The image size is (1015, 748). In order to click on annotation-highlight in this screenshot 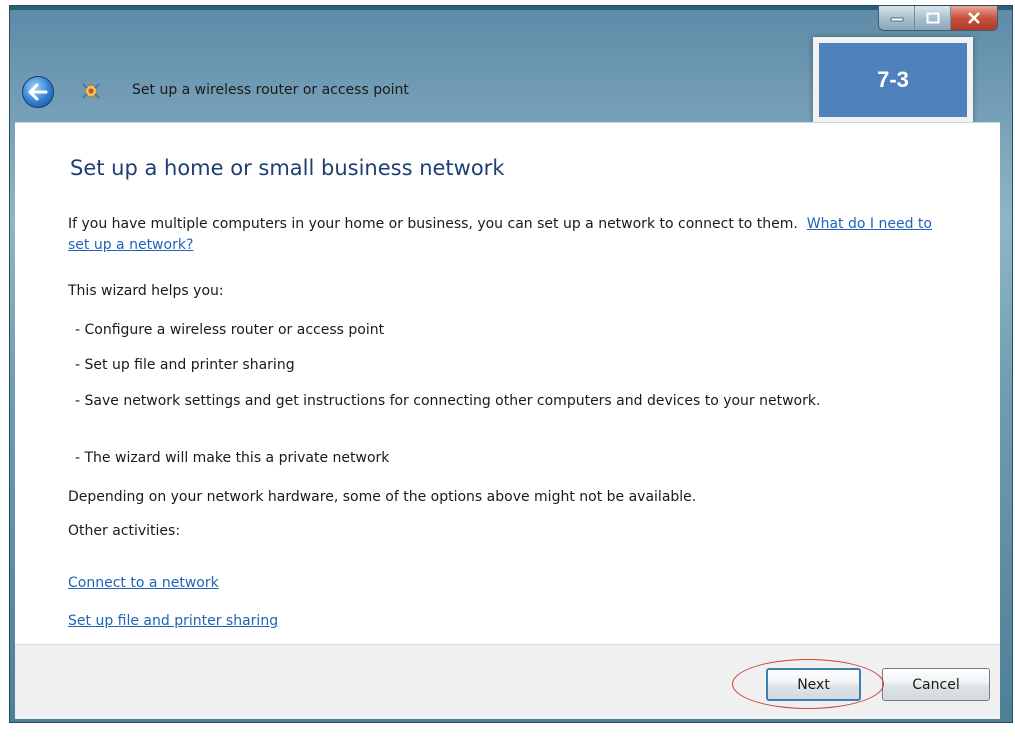, I will do `click(808, 684)`.